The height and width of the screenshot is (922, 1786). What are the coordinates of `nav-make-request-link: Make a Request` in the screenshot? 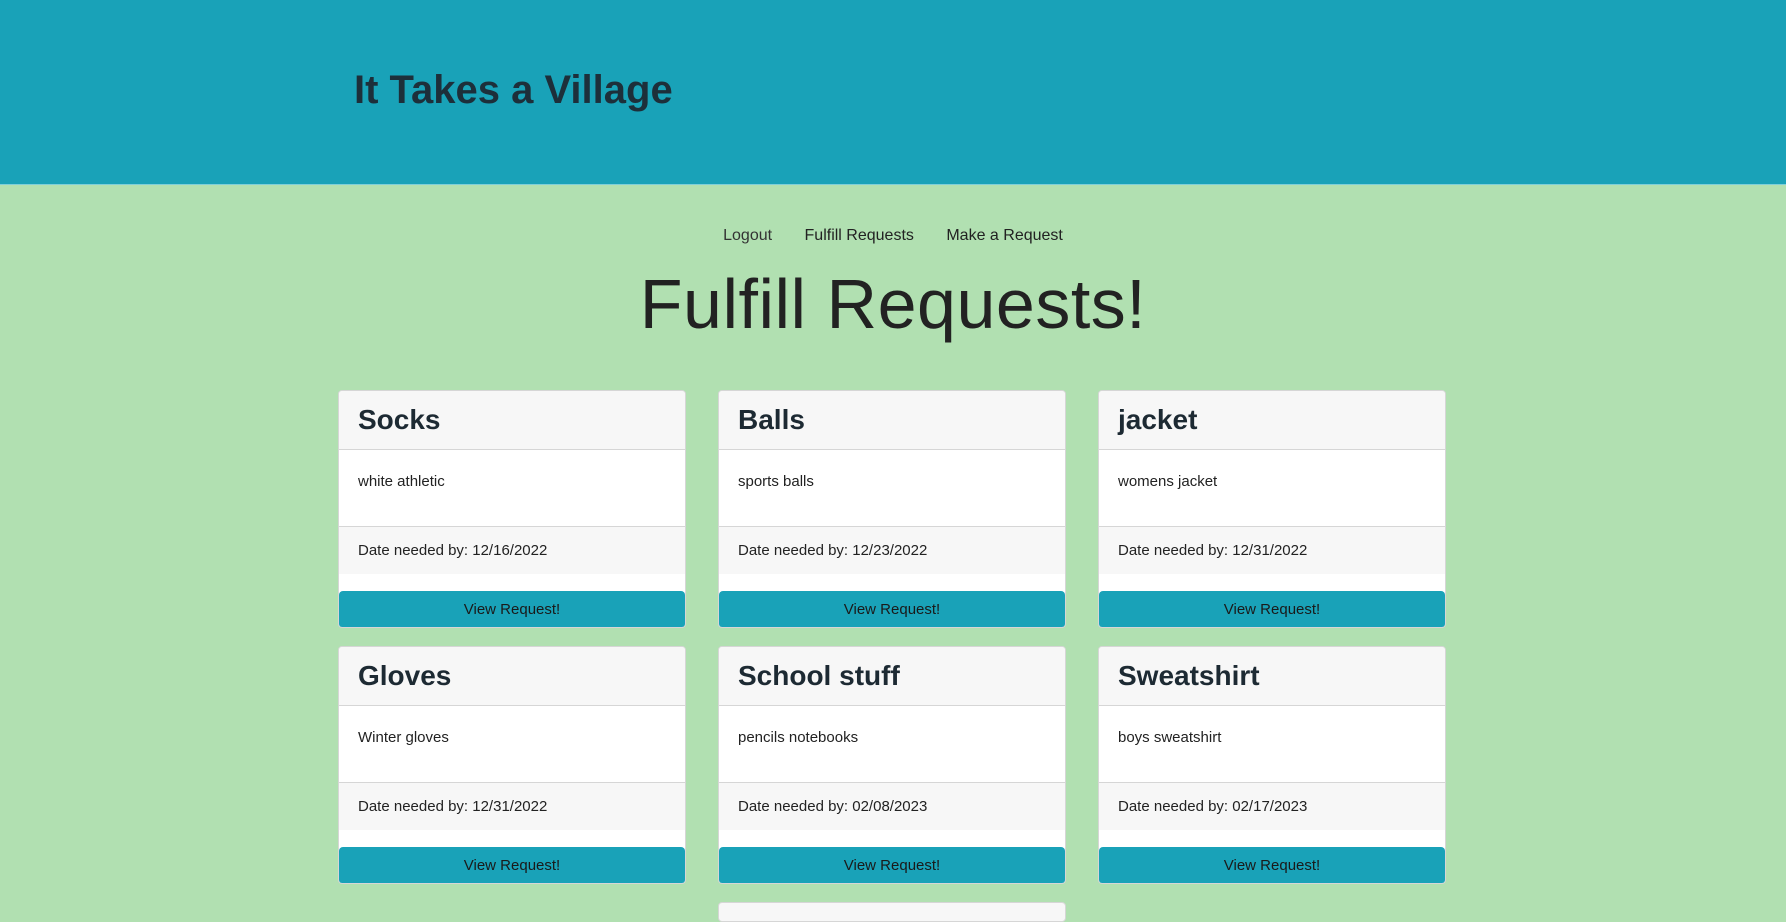 It's located at (1004, 236).